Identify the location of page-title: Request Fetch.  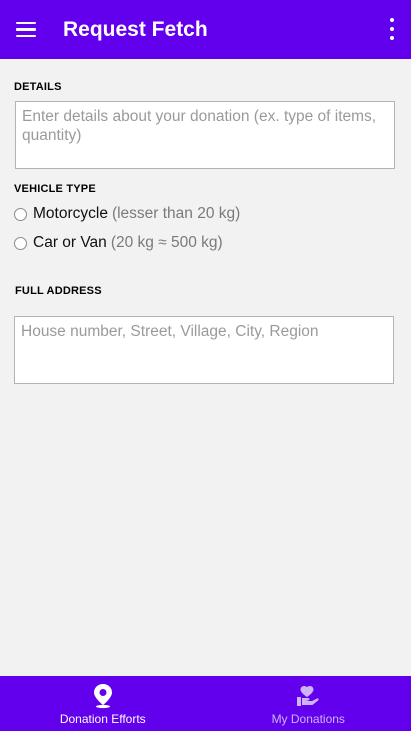
(135, 29).